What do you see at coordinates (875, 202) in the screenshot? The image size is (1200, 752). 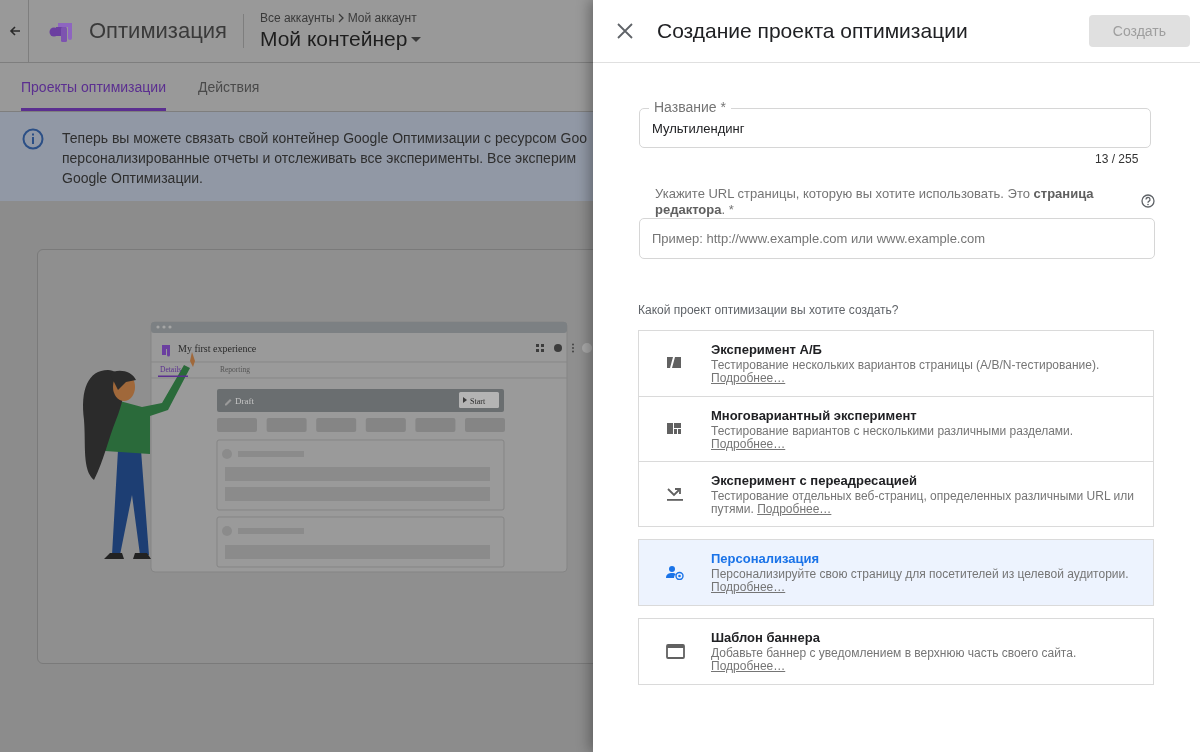 I see `field-label: Укажите URL страницы, которую вы хотите использовать. Это страница редактора. *` at bounding box center [875, 202].